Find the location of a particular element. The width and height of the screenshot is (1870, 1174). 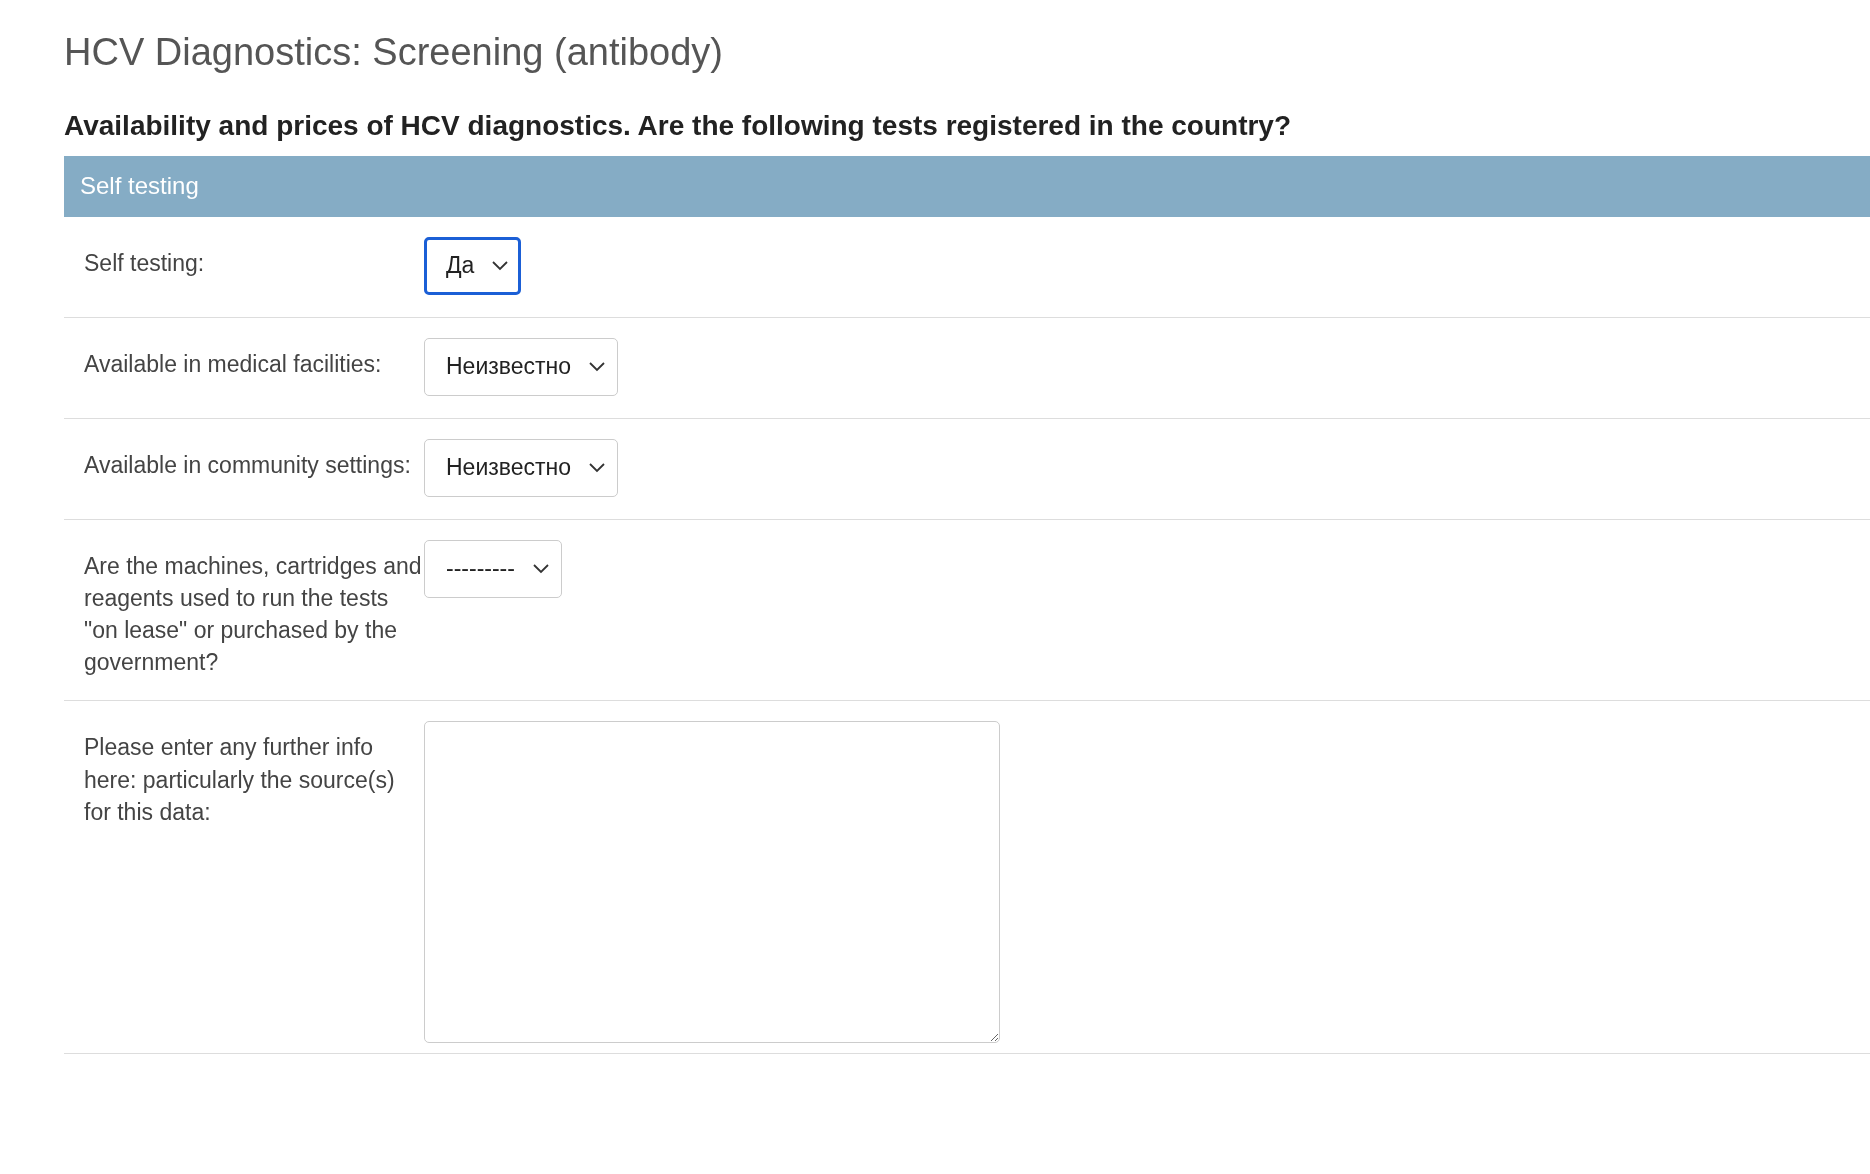

field-label: Available in medical facilities: is located at coordinates (233, 364).